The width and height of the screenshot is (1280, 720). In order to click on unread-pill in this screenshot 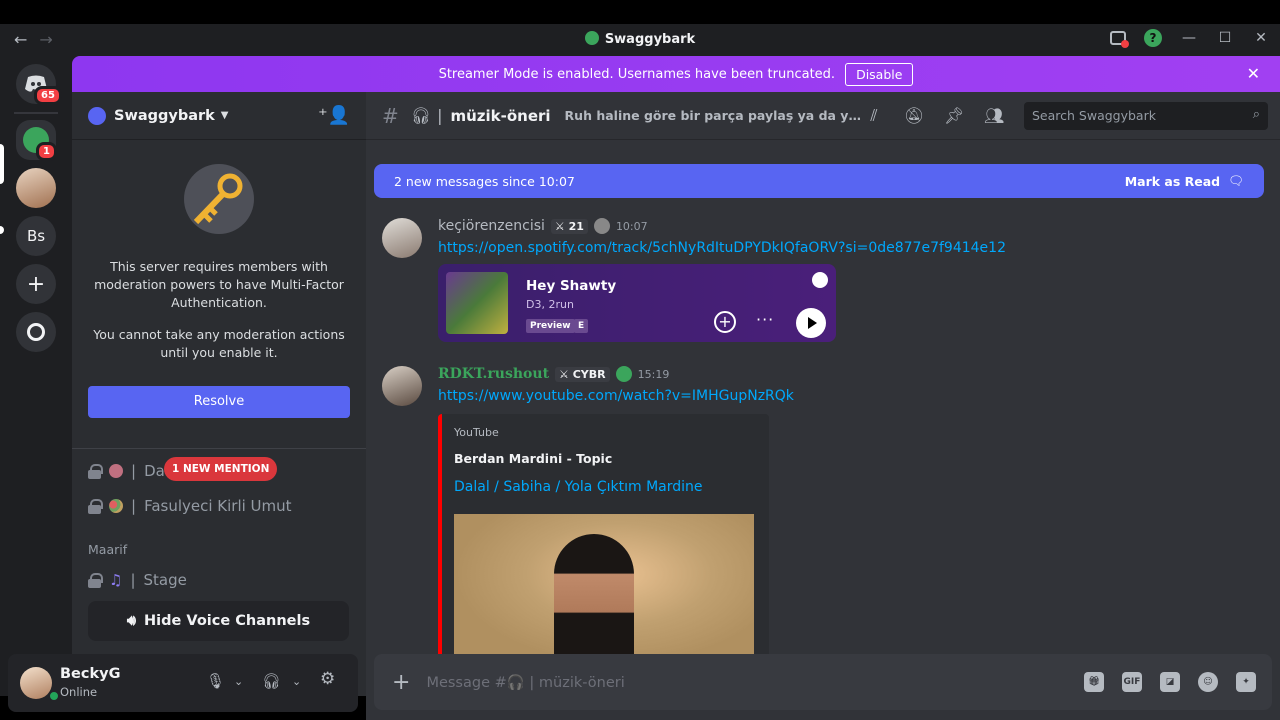, I will do `click(2, 230)`.